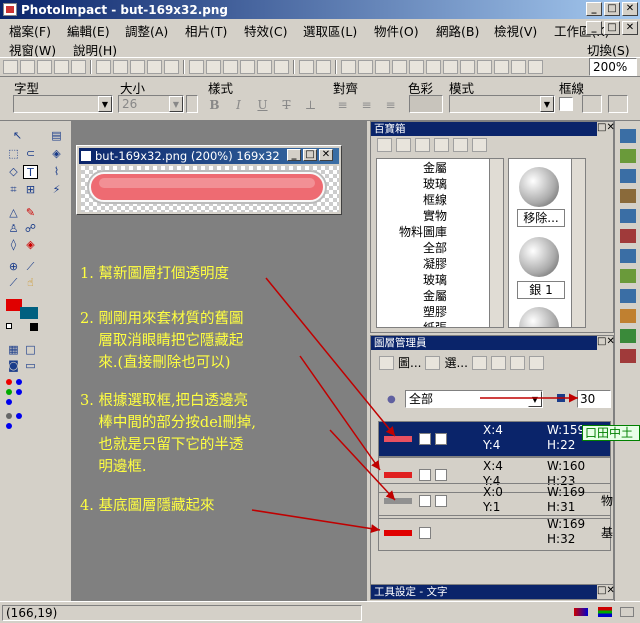 This screenshot has height=623, width=640. Describe the element at coordinates (605, 612) in the screenshot. I see `rgb-icon` at that location.